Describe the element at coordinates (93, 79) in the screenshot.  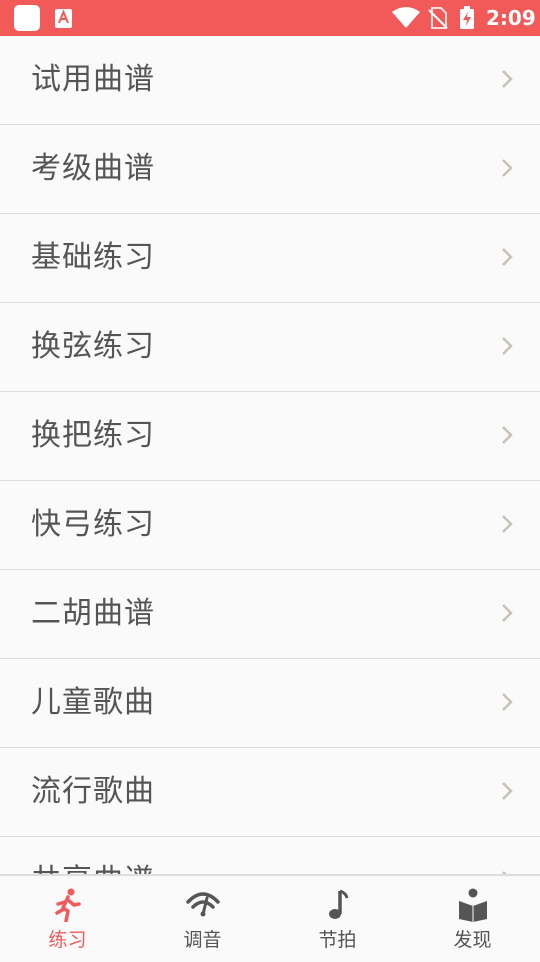
I see `list-item-label: 试用曲谱` at that location.